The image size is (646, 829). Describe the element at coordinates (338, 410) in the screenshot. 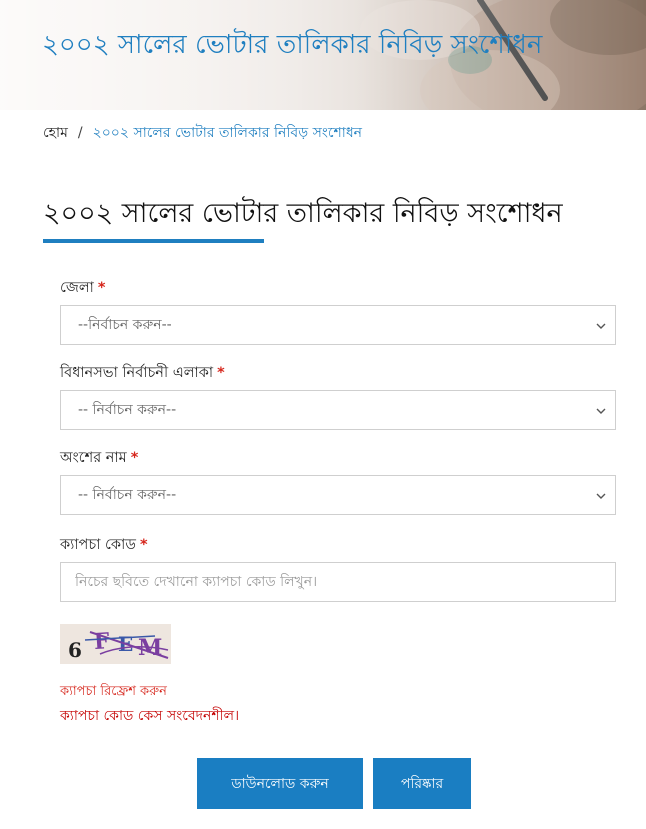

I see `assembly-select: -- নির্বাচন করুন--` at that location.